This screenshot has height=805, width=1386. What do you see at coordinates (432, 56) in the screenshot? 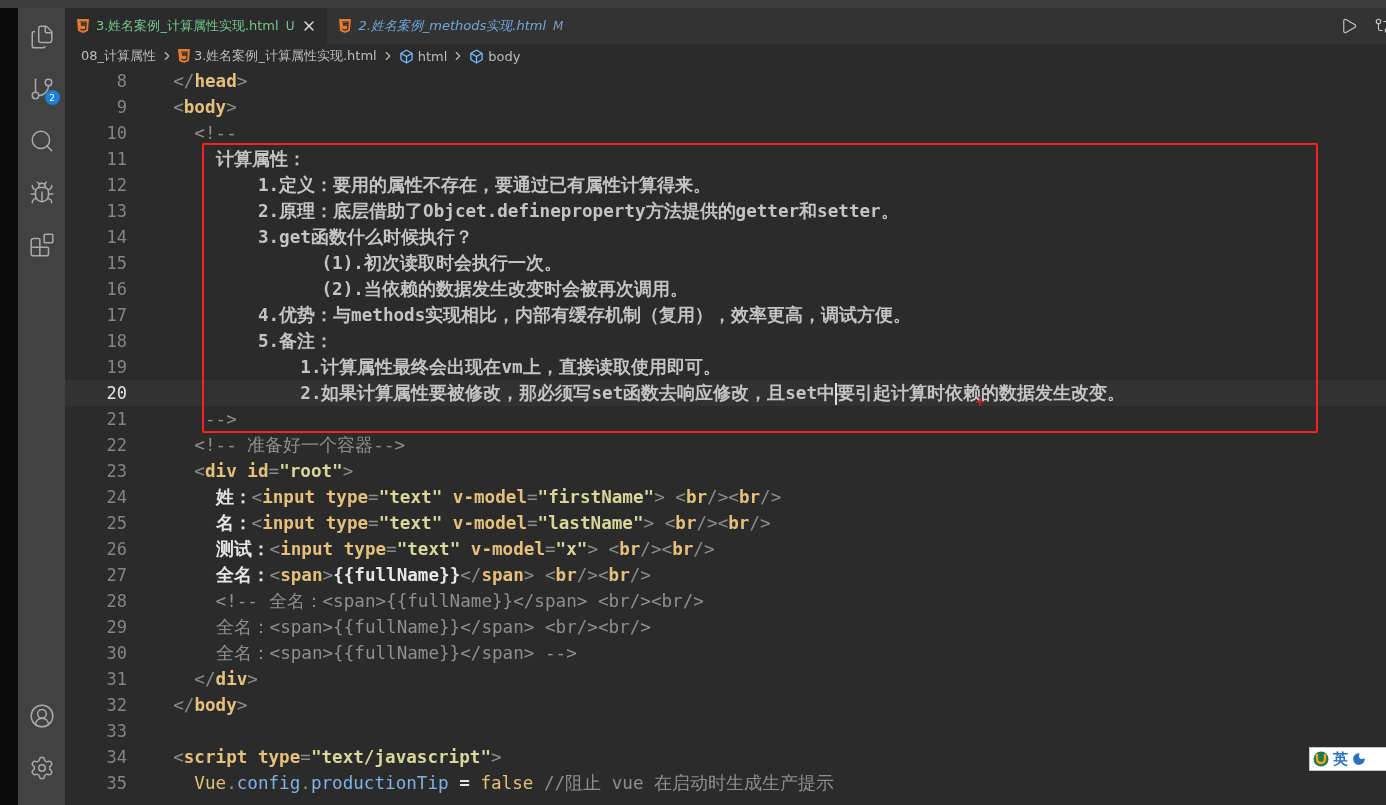
I see `breadcrumb-item: html` at bounding box center [432, 56].